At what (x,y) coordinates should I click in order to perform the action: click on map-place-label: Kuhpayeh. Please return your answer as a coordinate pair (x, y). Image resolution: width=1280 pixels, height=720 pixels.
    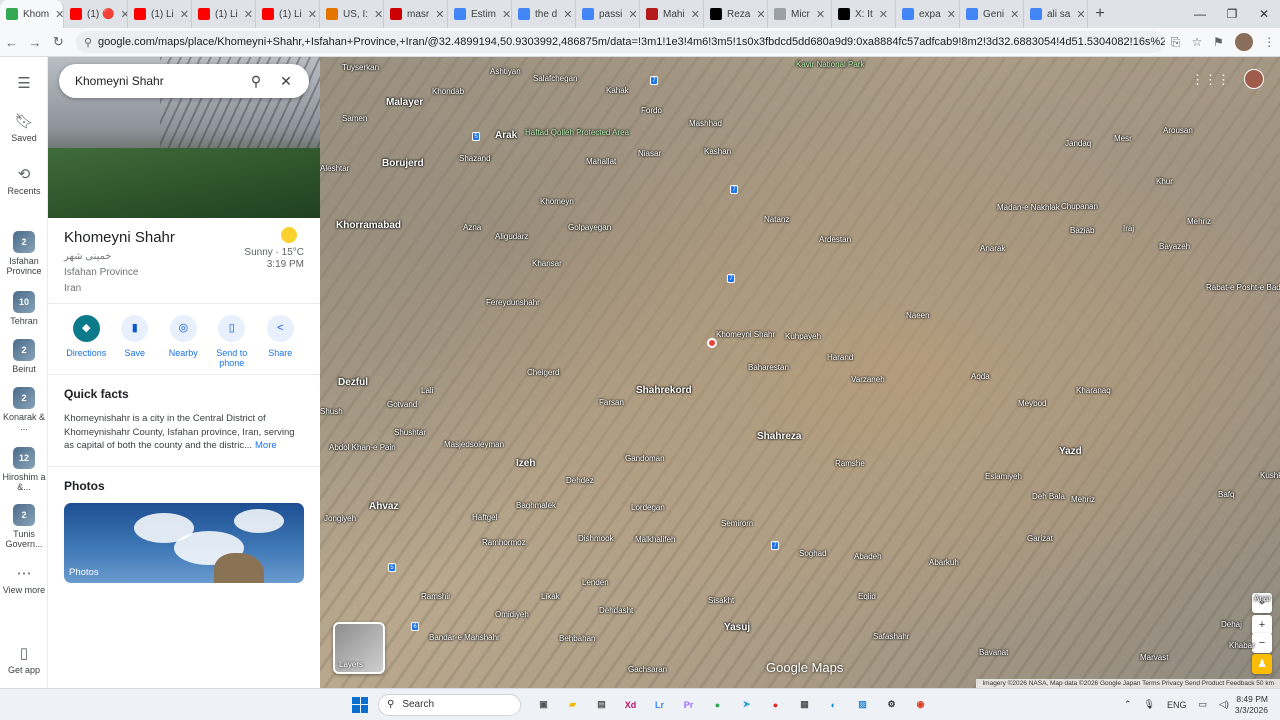
    Looking at the image, I should click on (803, 336).